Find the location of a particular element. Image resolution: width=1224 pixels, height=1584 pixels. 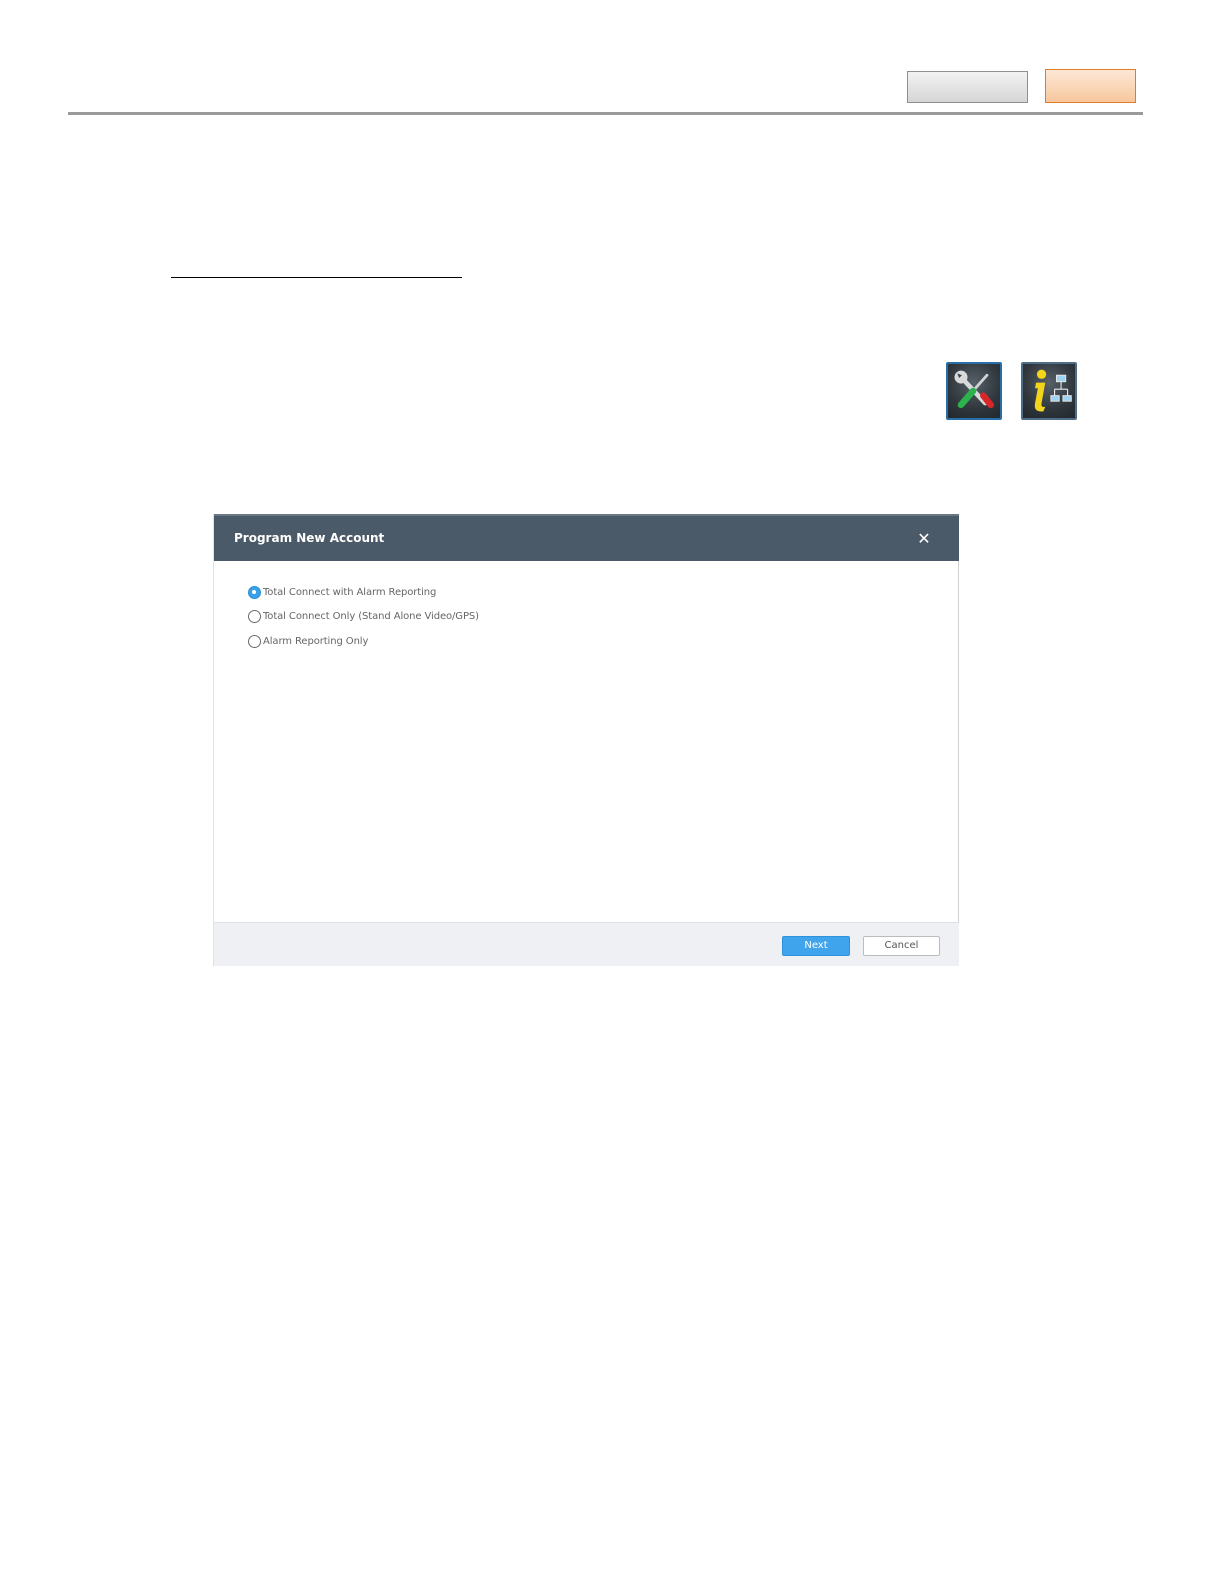

info-network-icon is located at coordinates (1049, 391).